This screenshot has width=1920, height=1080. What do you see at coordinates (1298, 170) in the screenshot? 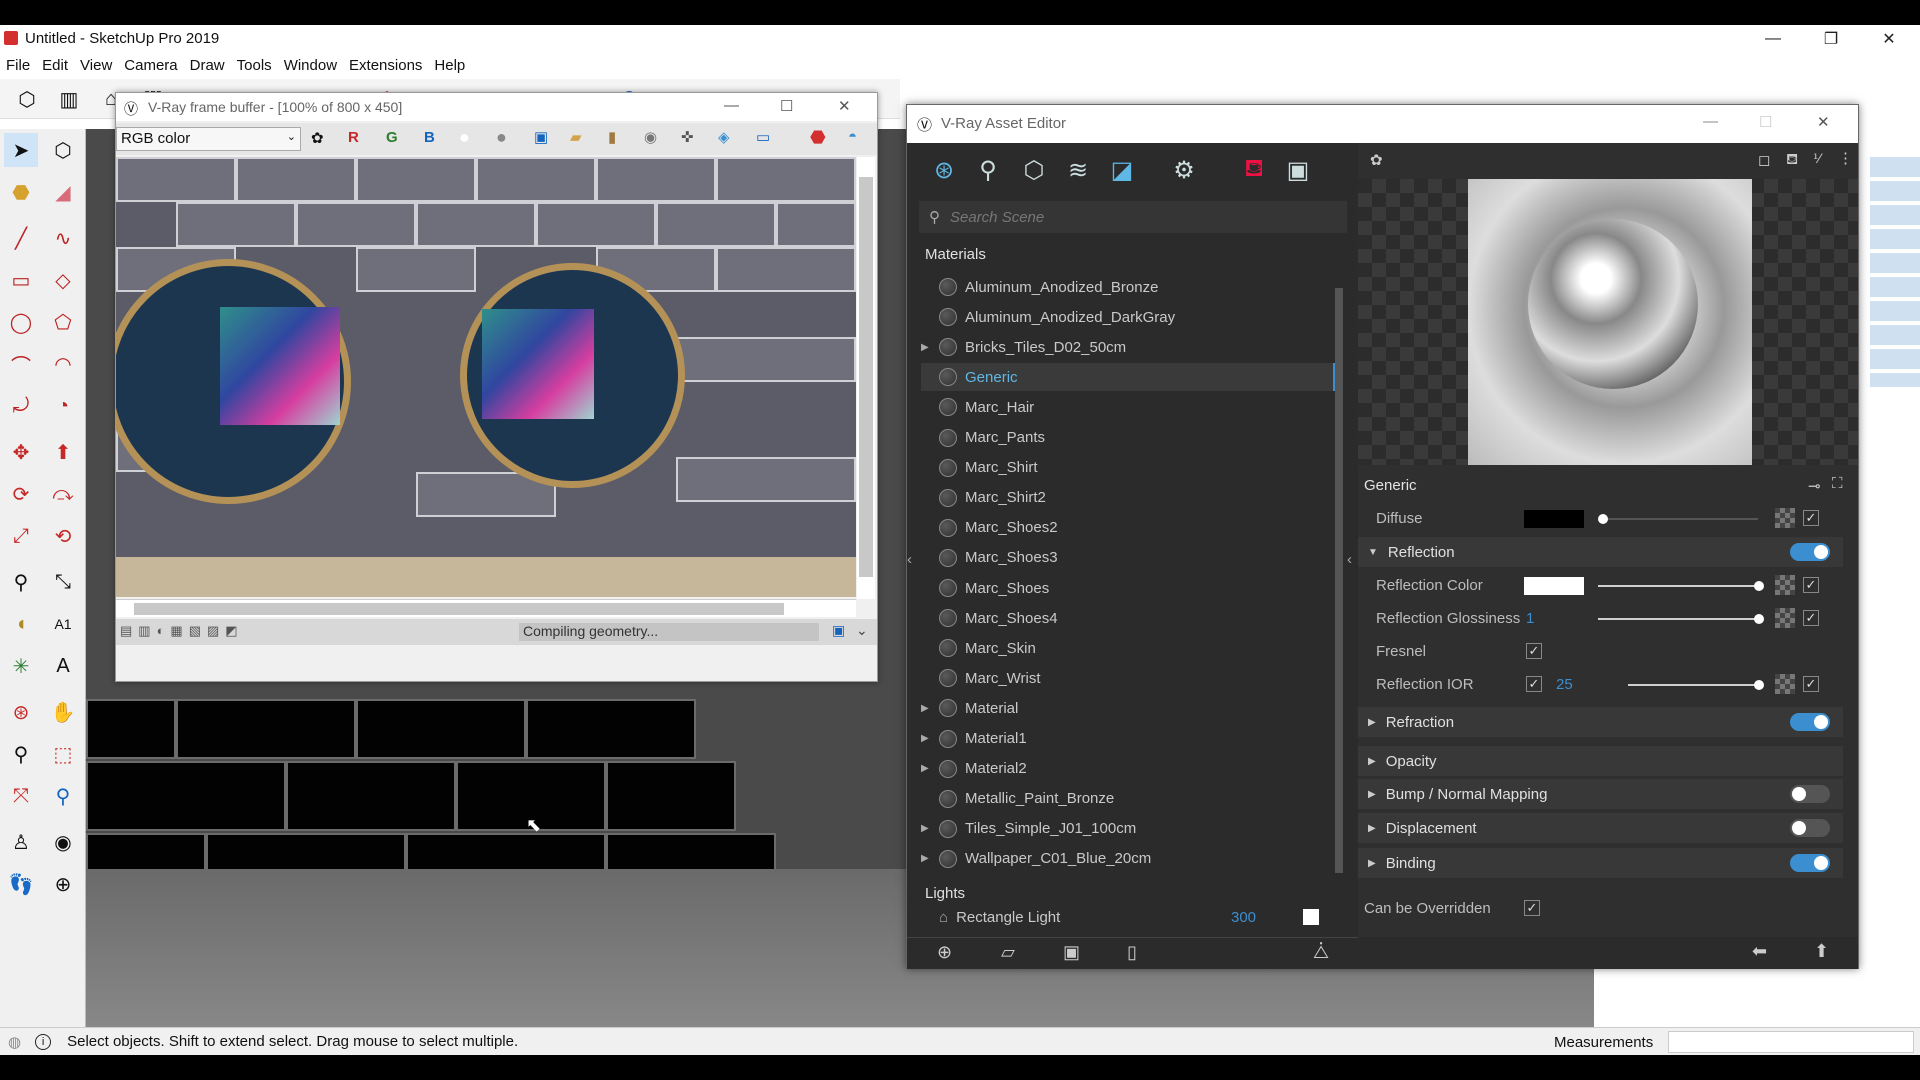
I see `frame-buffer-icon: ▣` at bounding box center [1298, 170].